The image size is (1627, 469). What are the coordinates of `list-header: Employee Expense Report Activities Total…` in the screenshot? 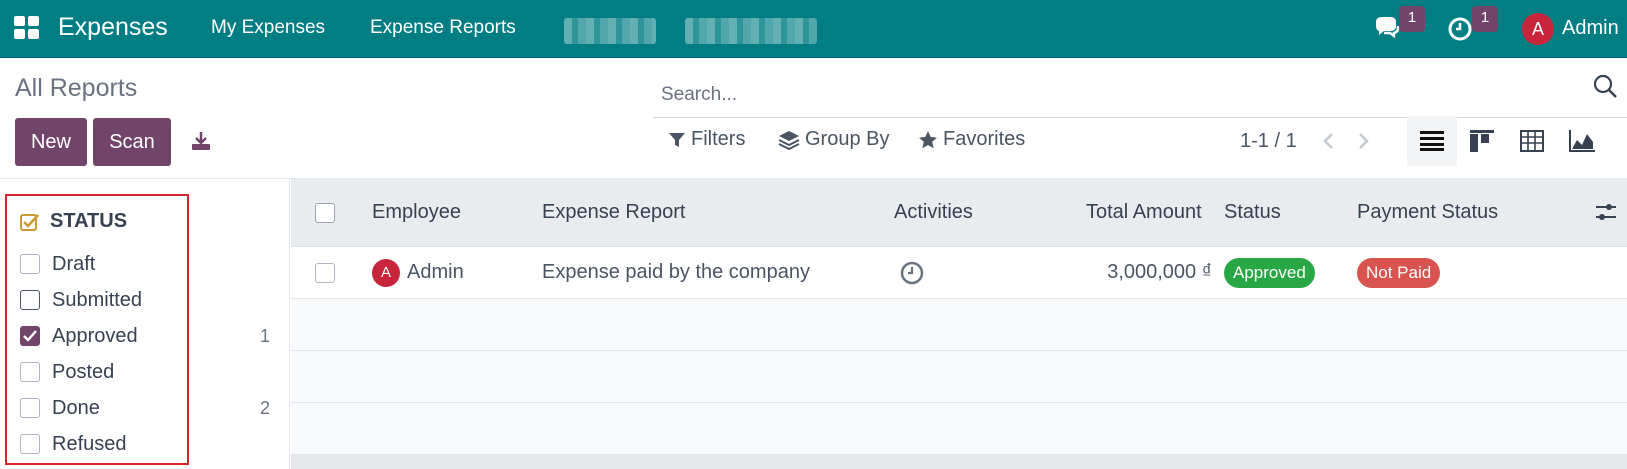 It's located at (959, 213).